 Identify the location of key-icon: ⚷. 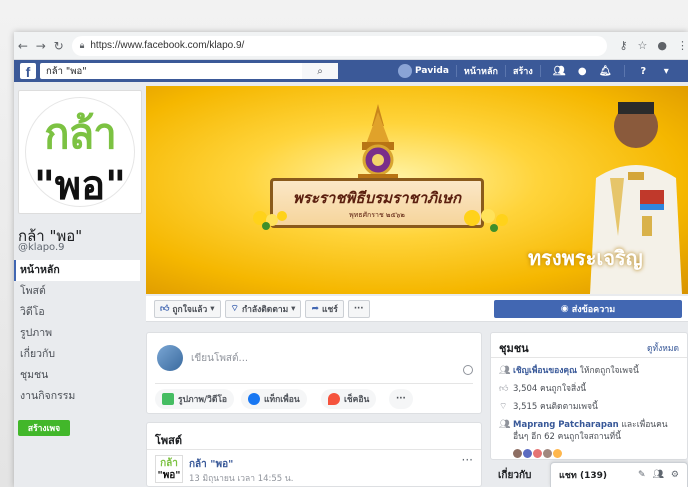
(623, 45).